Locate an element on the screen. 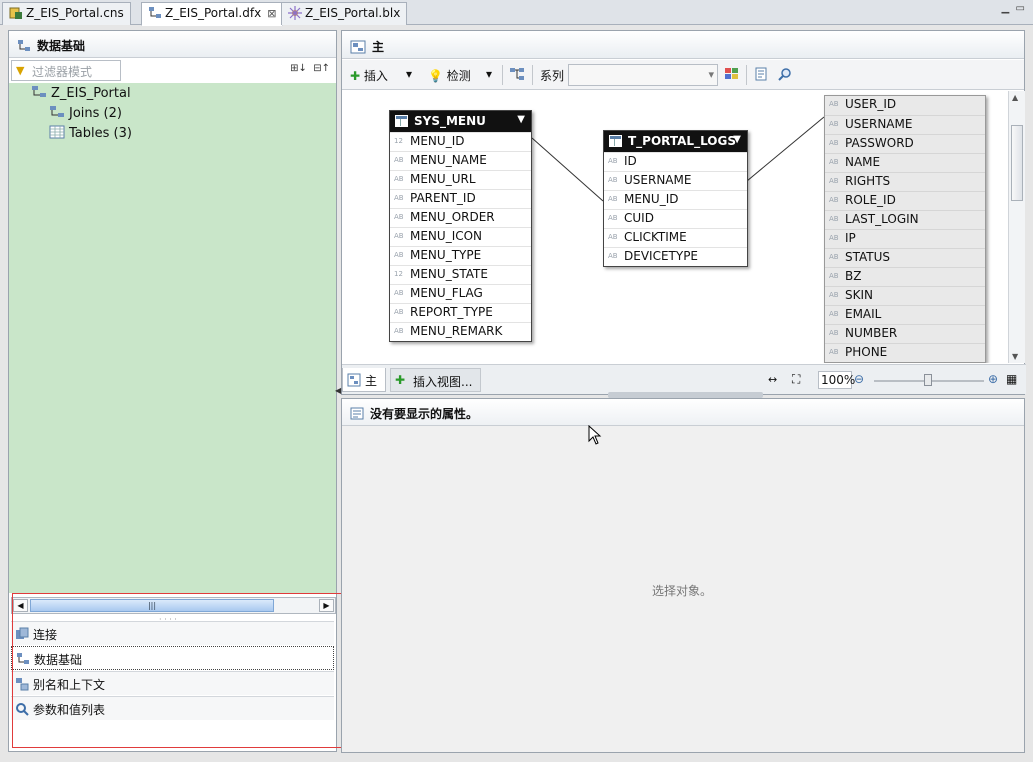 The width and height of the screenshot is (1033, 762). tab-blx: Z_EIS_Portal.blx is located at coordinates (344, 13).